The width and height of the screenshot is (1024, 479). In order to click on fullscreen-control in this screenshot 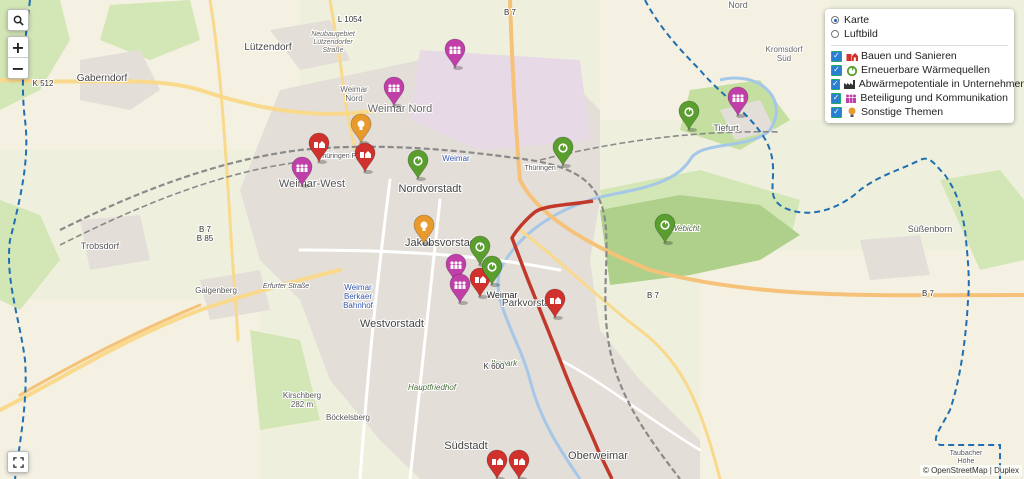, I will do `click(18, 462)`.